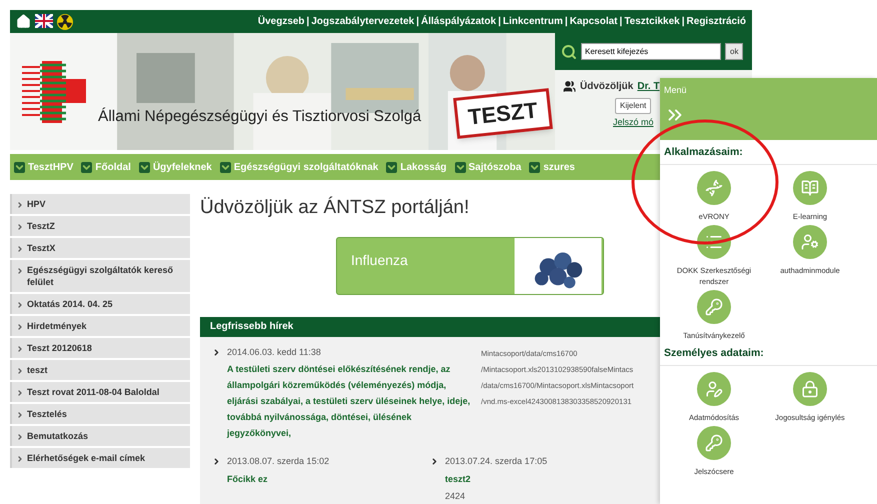 The height and width of the screenshot is (504, 877). Describe the element at coordinates (594, 21) in the screenshot. I see `top-link: Kapcsolat` at that location.